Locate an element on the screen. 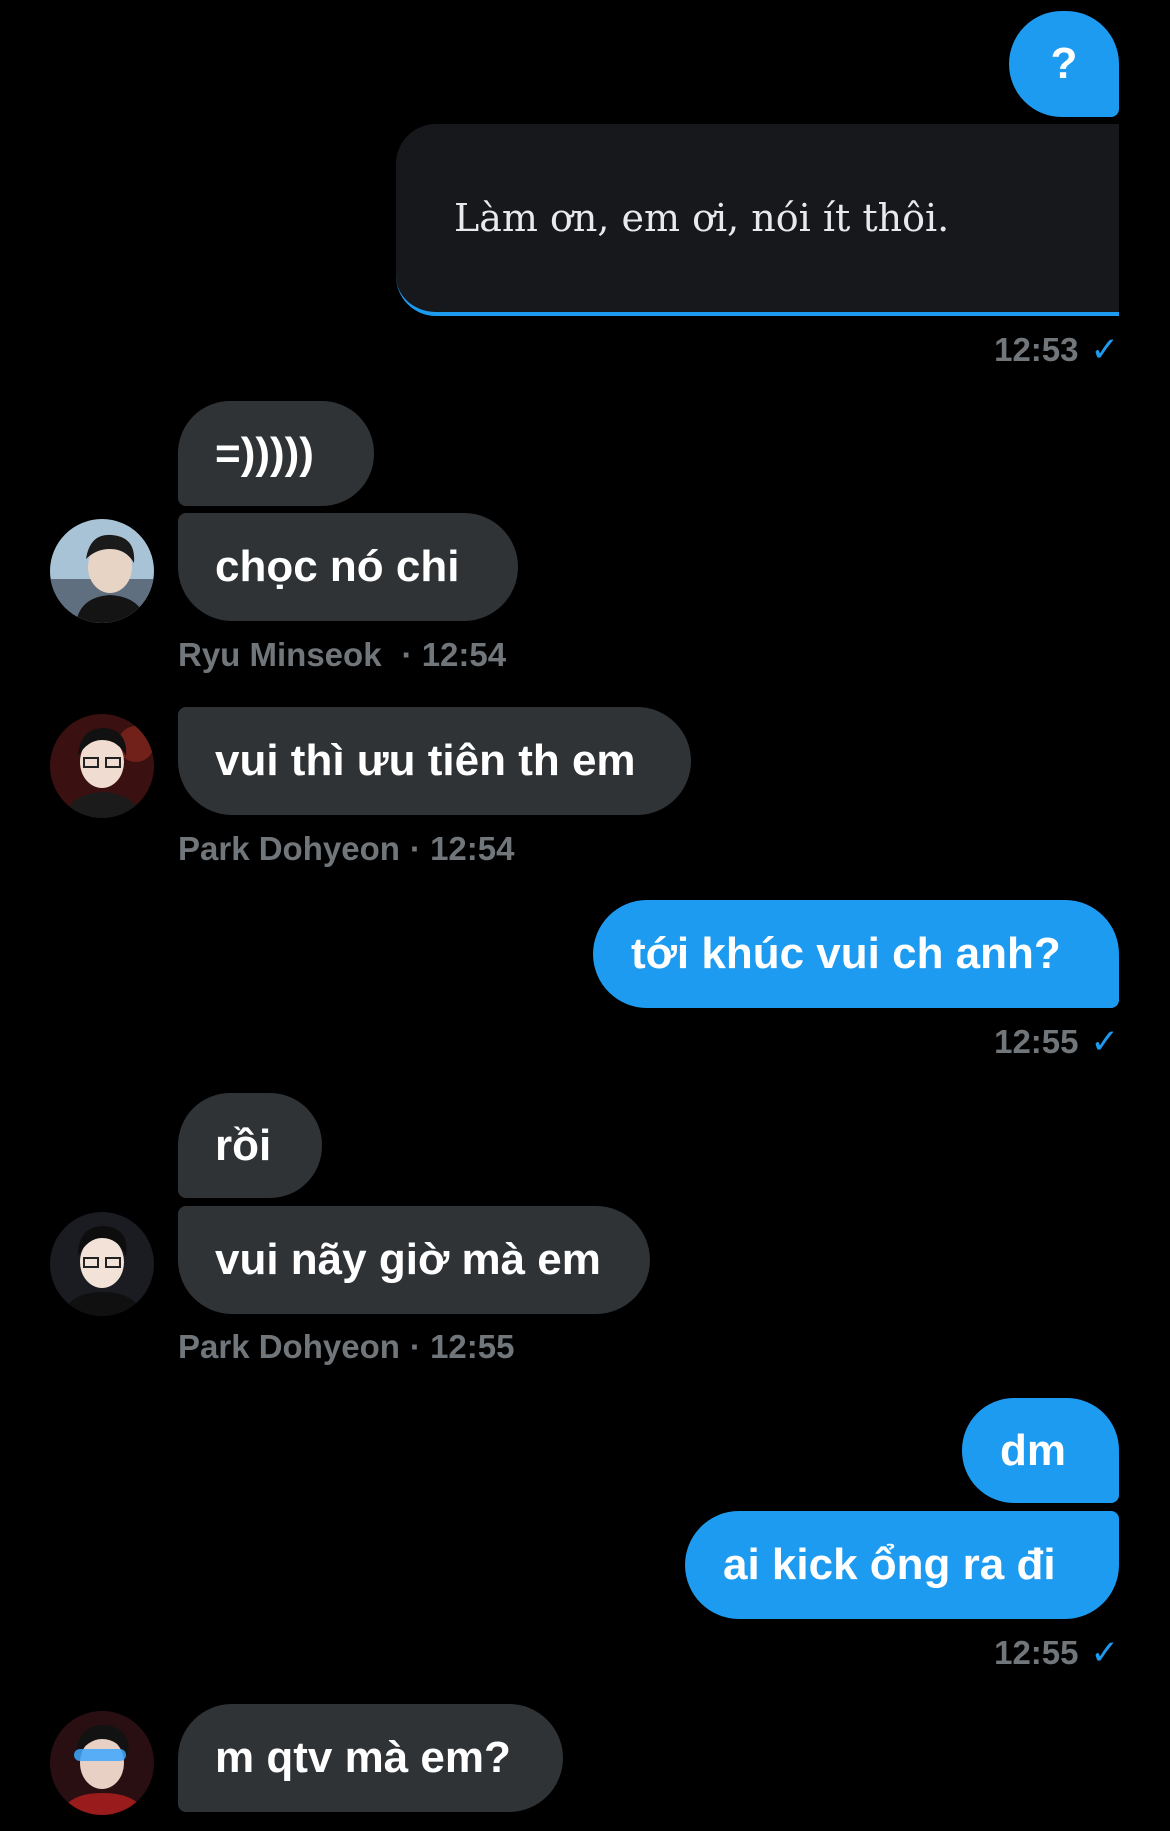  message-bubble-incoming: =))))) is located at coordinates (276, 453).